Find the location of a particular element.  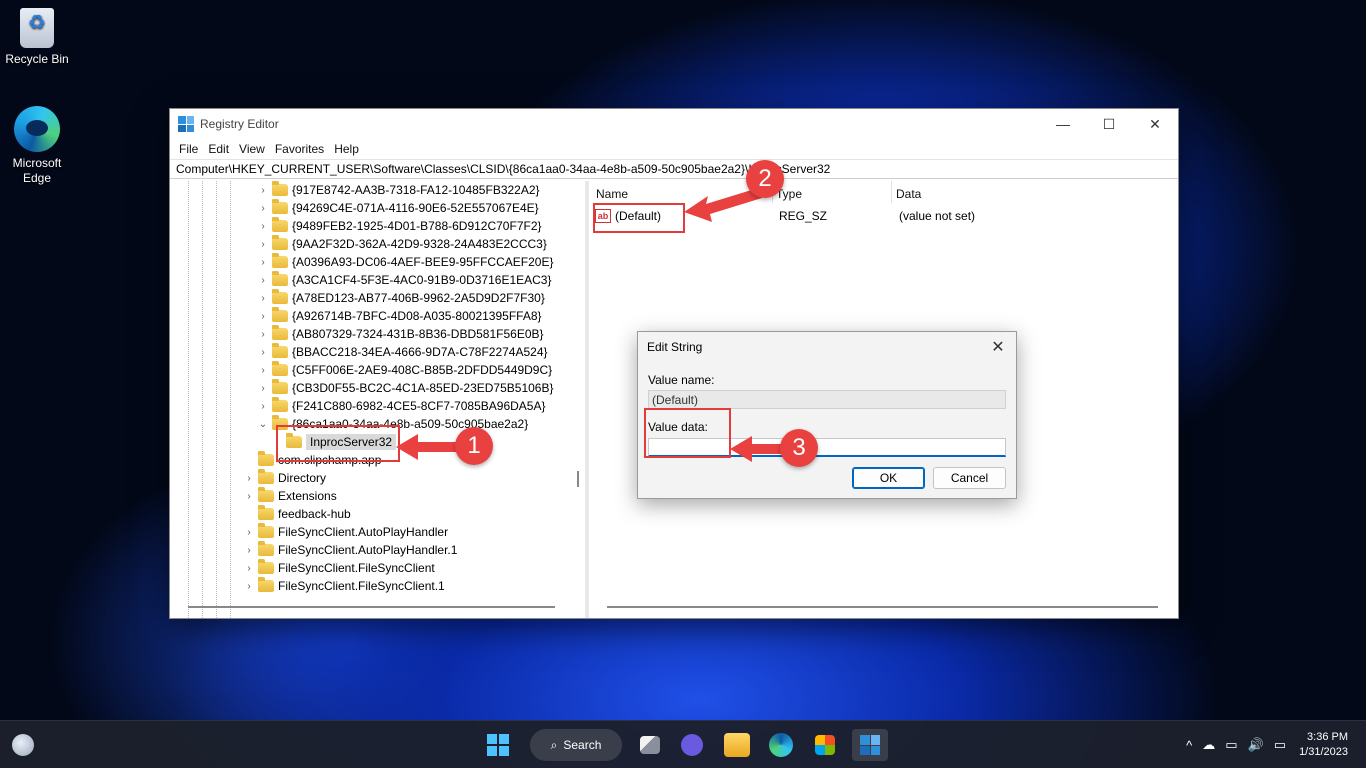

tree-item: › {A926714B-7BFC-4D08-A035-80021395FFA8} is located at coordinates (399, 316).